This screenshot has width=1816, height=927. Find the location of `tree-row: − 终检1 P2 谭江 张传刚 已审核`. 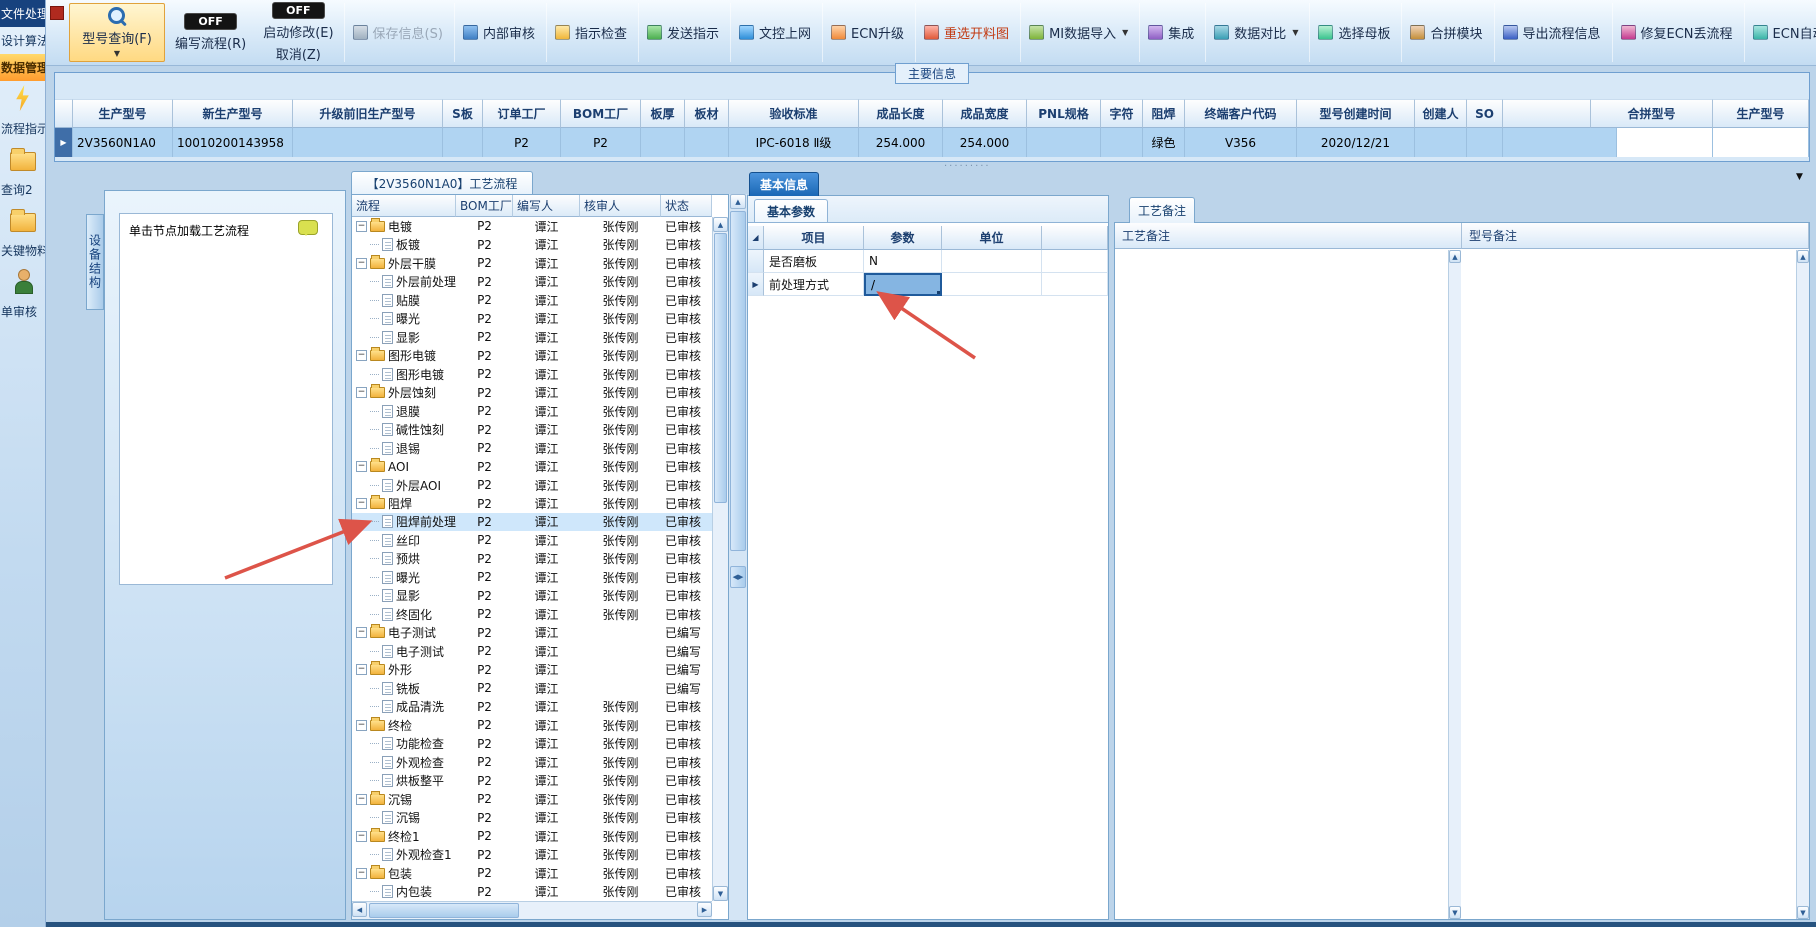

tree-row: − 终检1 P2 谭江 张传刚 已审核 is located at coordinates (532, 836).